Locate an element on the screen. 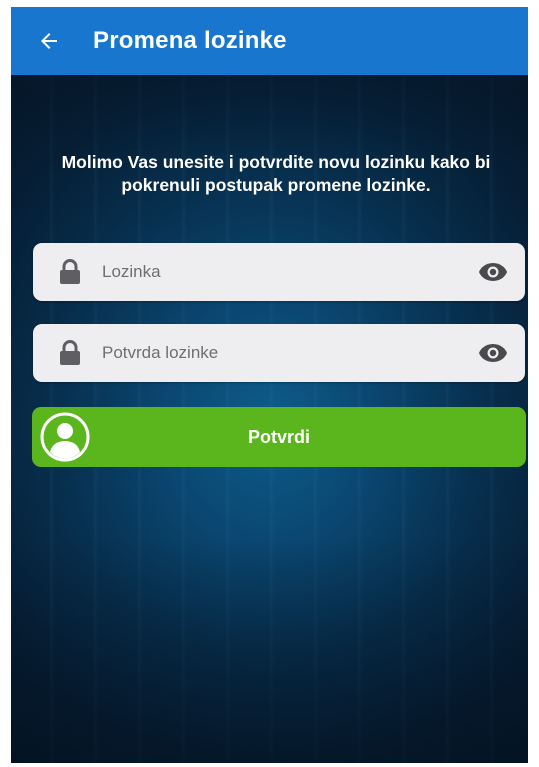  page-title: Promena lozinke is located at coordinates (190, 40).